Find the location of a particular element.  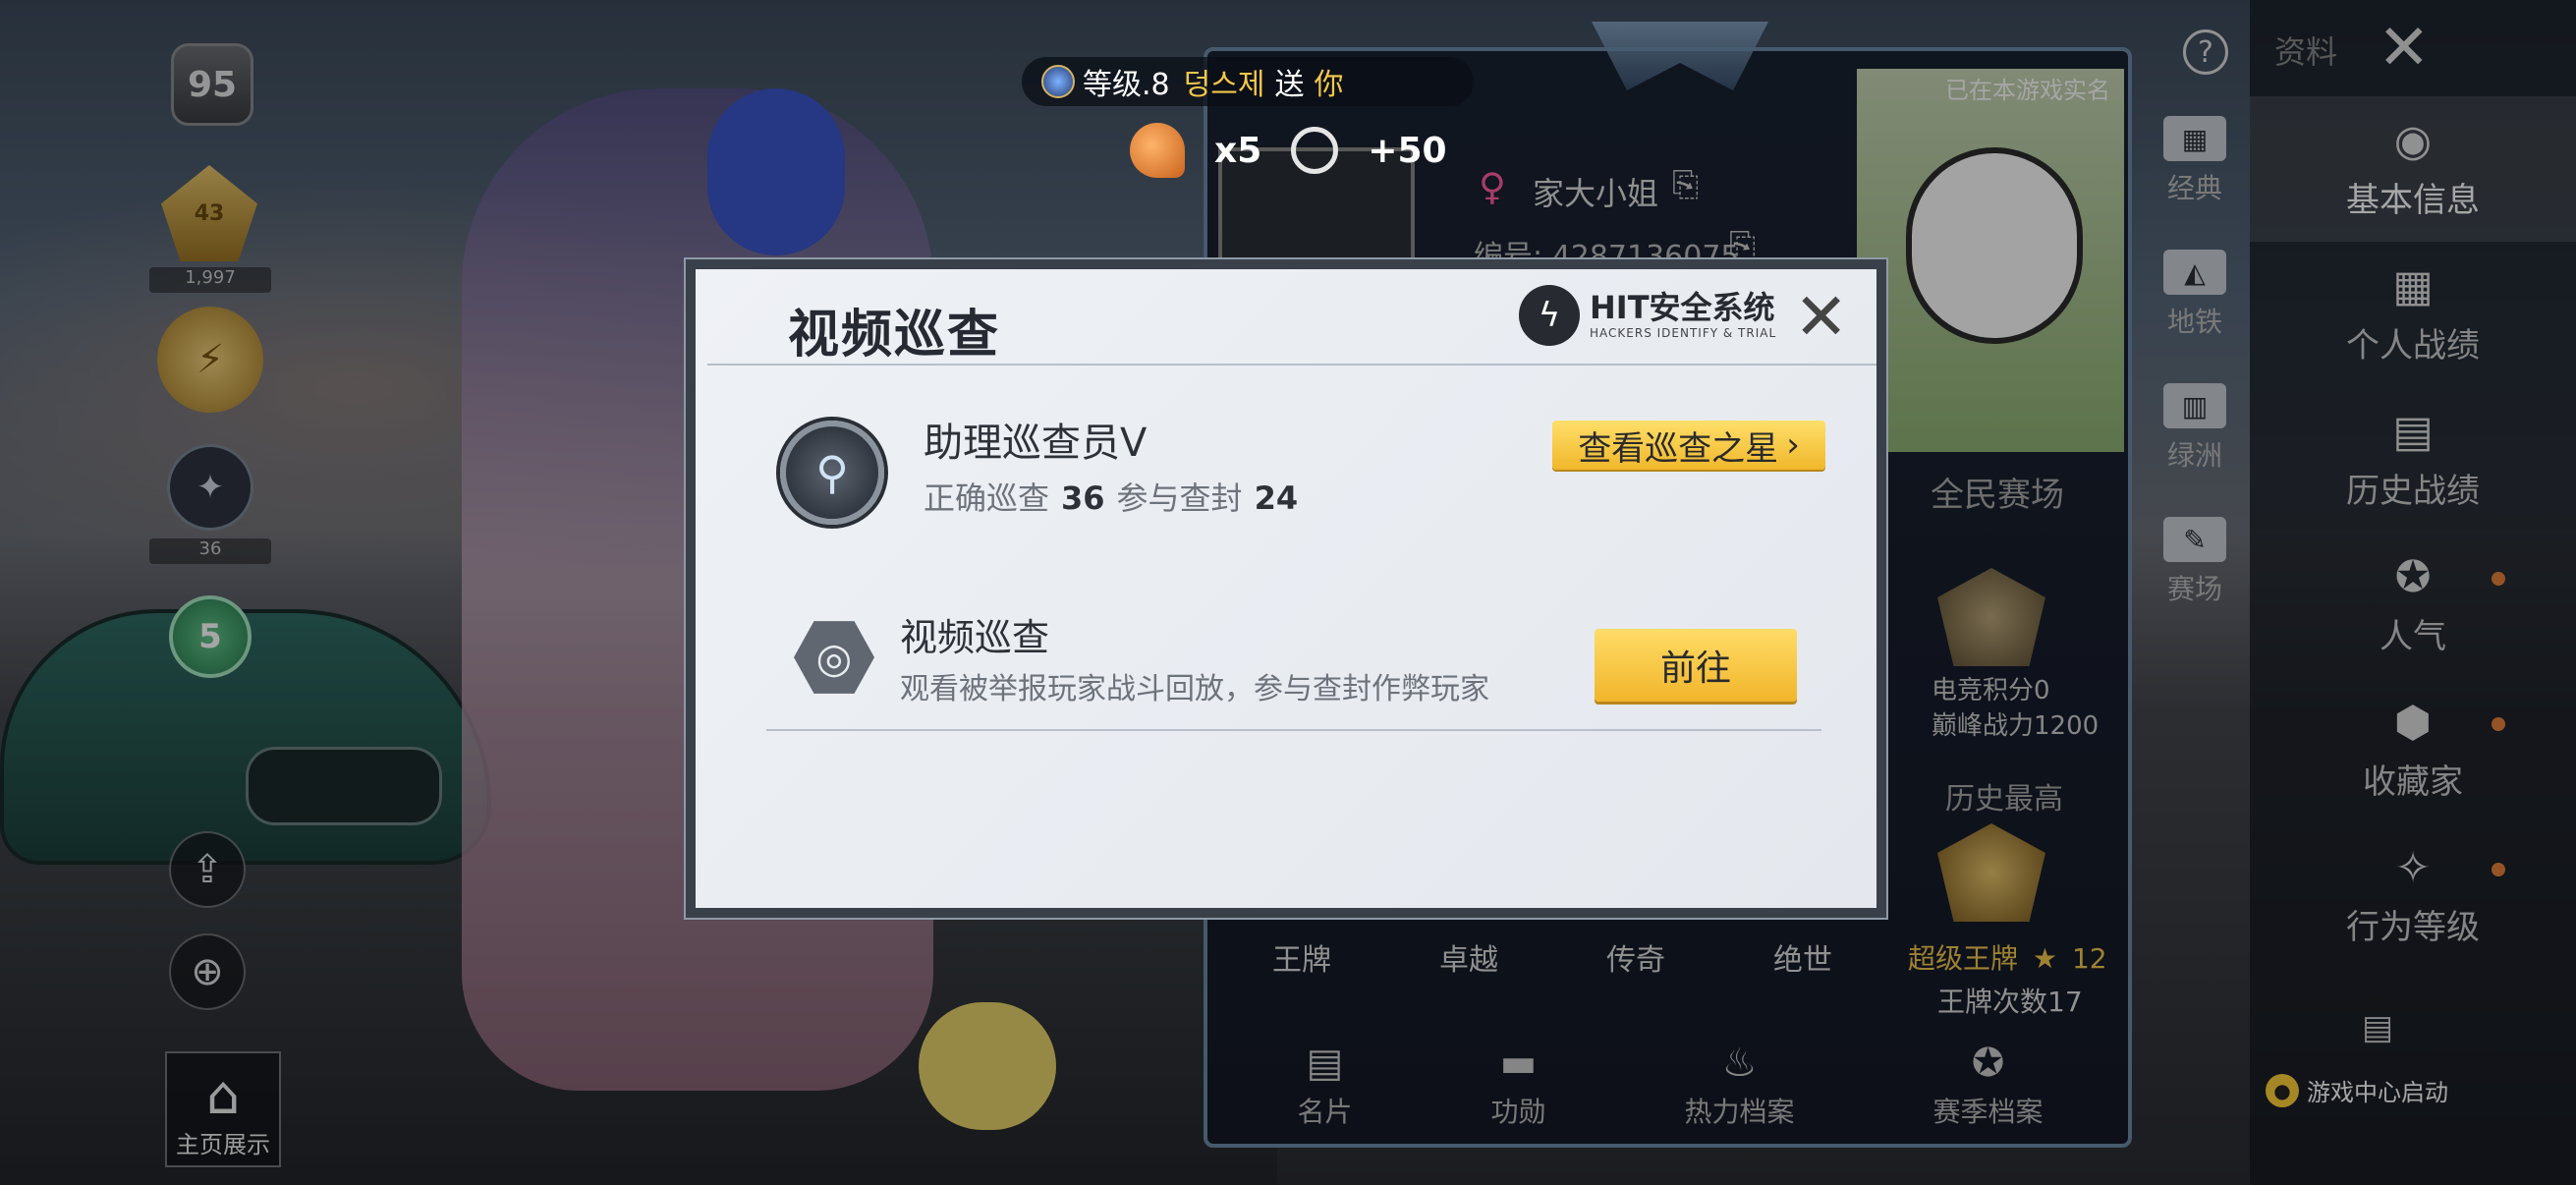

row-divider is located at coordinates (1293, 730).